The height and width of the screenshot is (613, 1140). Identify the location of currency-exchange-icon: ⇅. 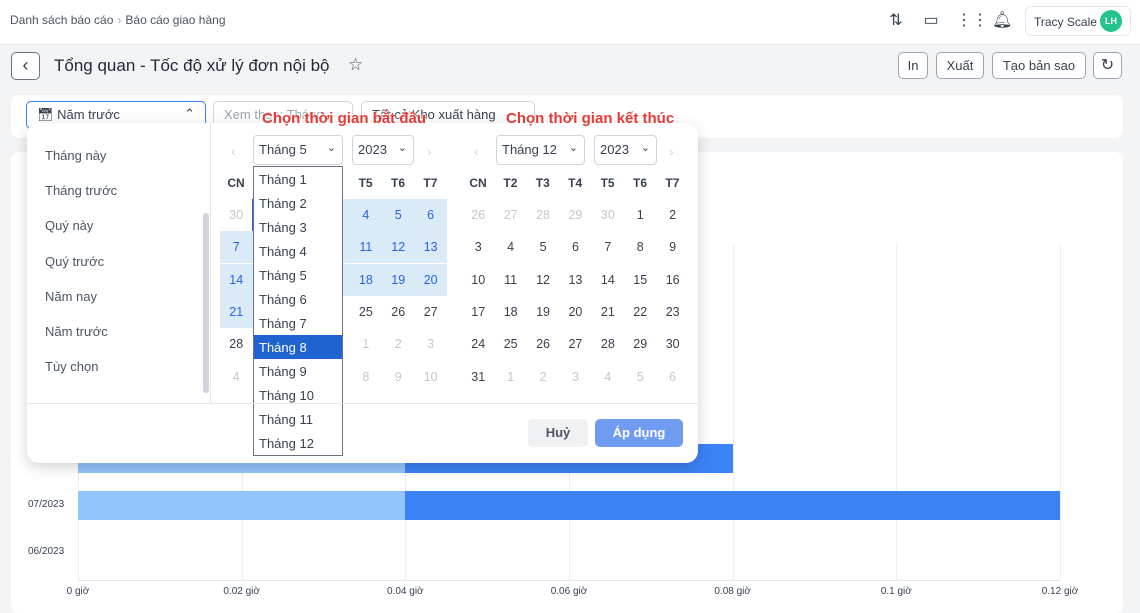
(896, 21).